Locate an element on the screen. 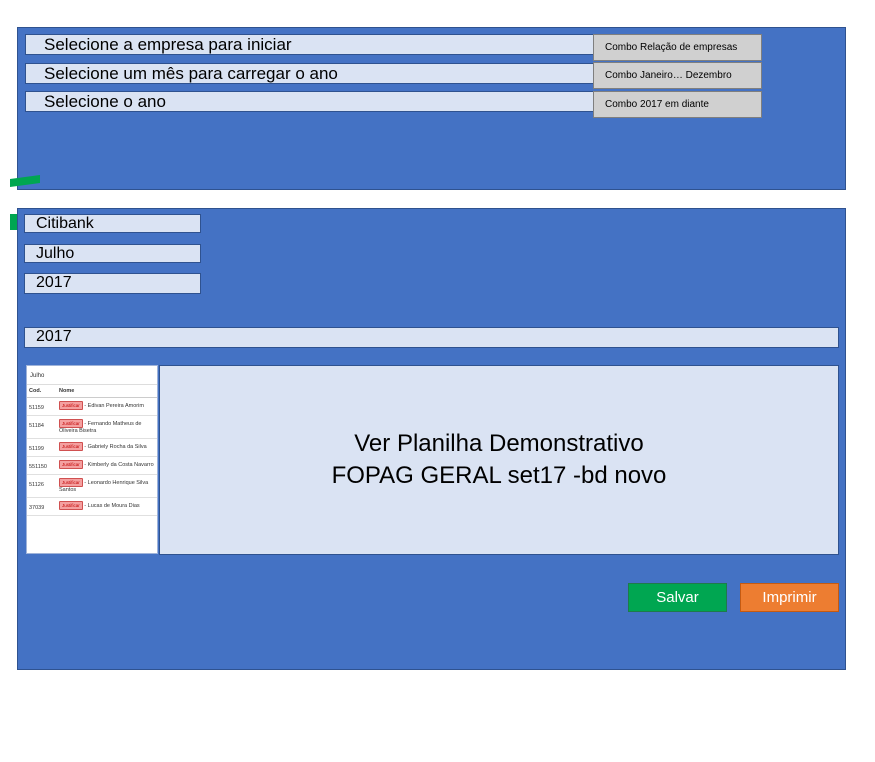 The image size is (875, 762). instruction-company: Selecione a empresa para iniciar is located at coordinates (309, 44).